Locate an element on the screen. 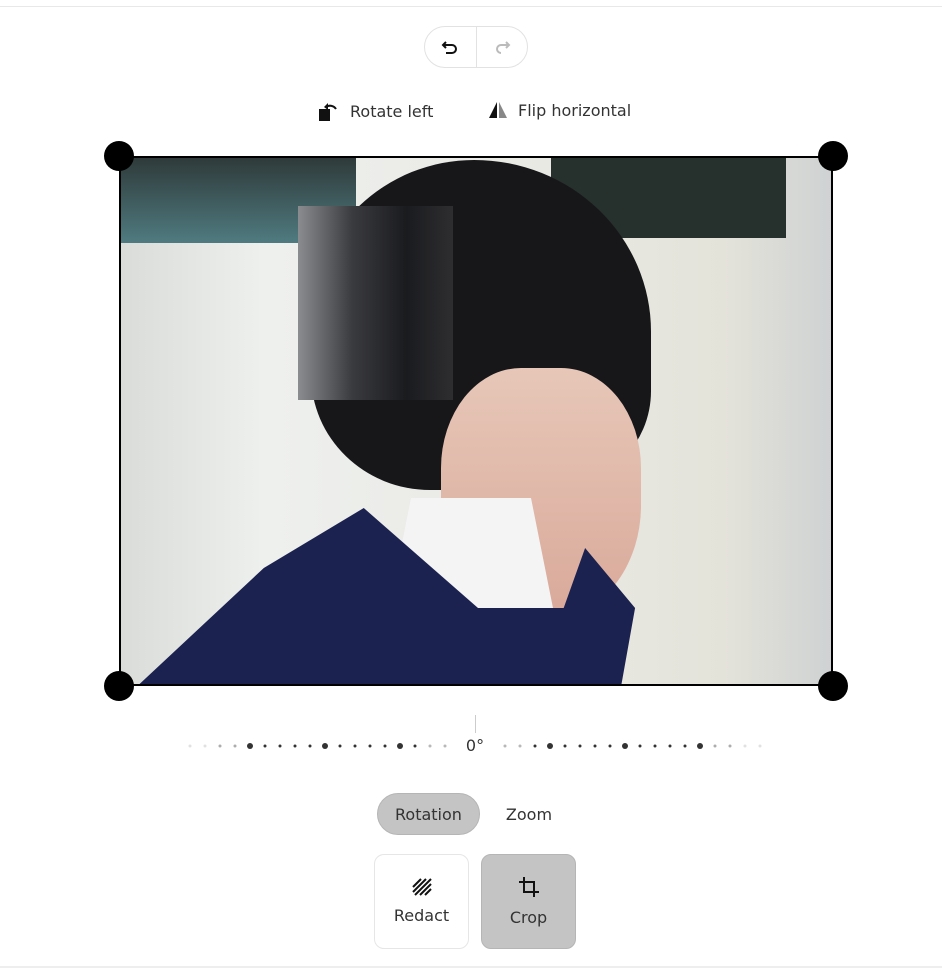 The height and width of the screenshot is (971, 942). tab-zoom: Zoom is located at coordinates (529, 814).